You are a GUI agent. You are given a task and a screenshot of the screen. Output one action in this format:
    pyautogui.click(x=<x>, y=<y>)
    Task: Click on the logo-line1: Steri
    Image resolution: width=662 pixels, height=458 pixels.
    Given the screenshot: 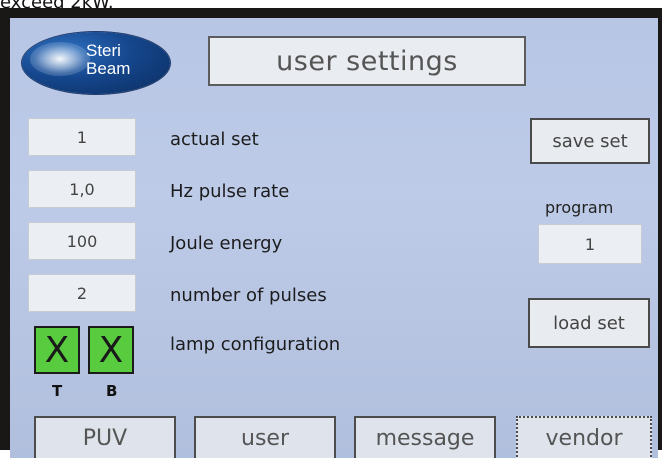 What is the action you would take?
    pyautogui.click(x=103, y=50)
    